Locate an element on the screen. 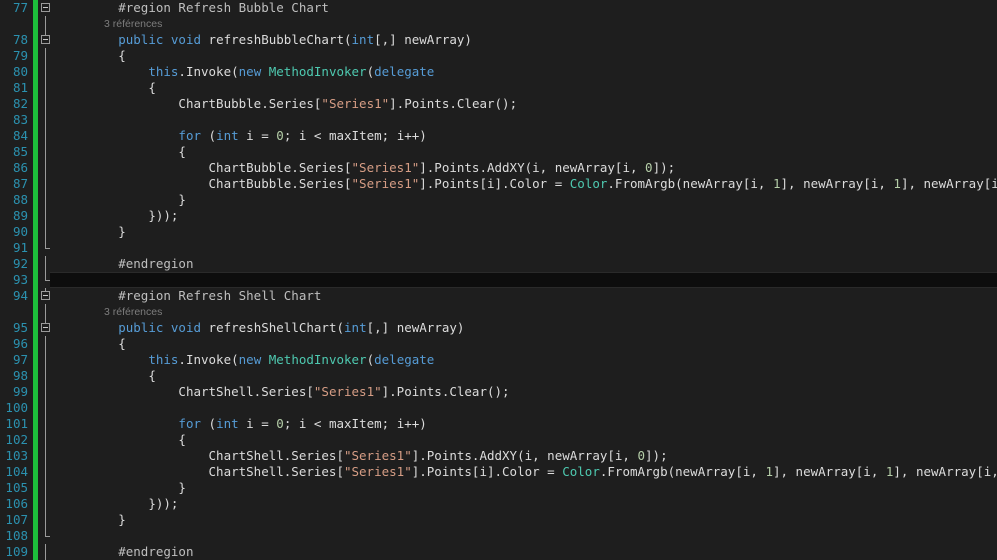  editor-line-row: 109 #endregion is located at coordinates (498, 552).